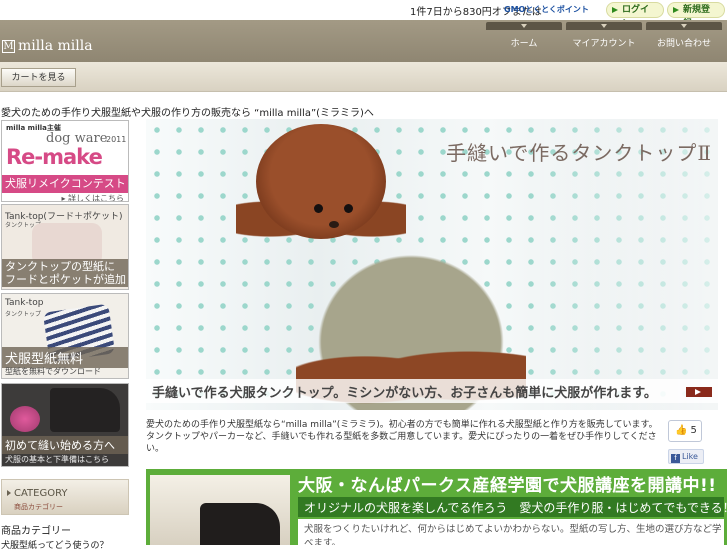 The height and width of the screenshot is (551, 727). Describe the element at coordinates (65, 273) in the screenshot. I see `banner-caption: タンクトップの型紙に フードとポケットが追加` at that location.